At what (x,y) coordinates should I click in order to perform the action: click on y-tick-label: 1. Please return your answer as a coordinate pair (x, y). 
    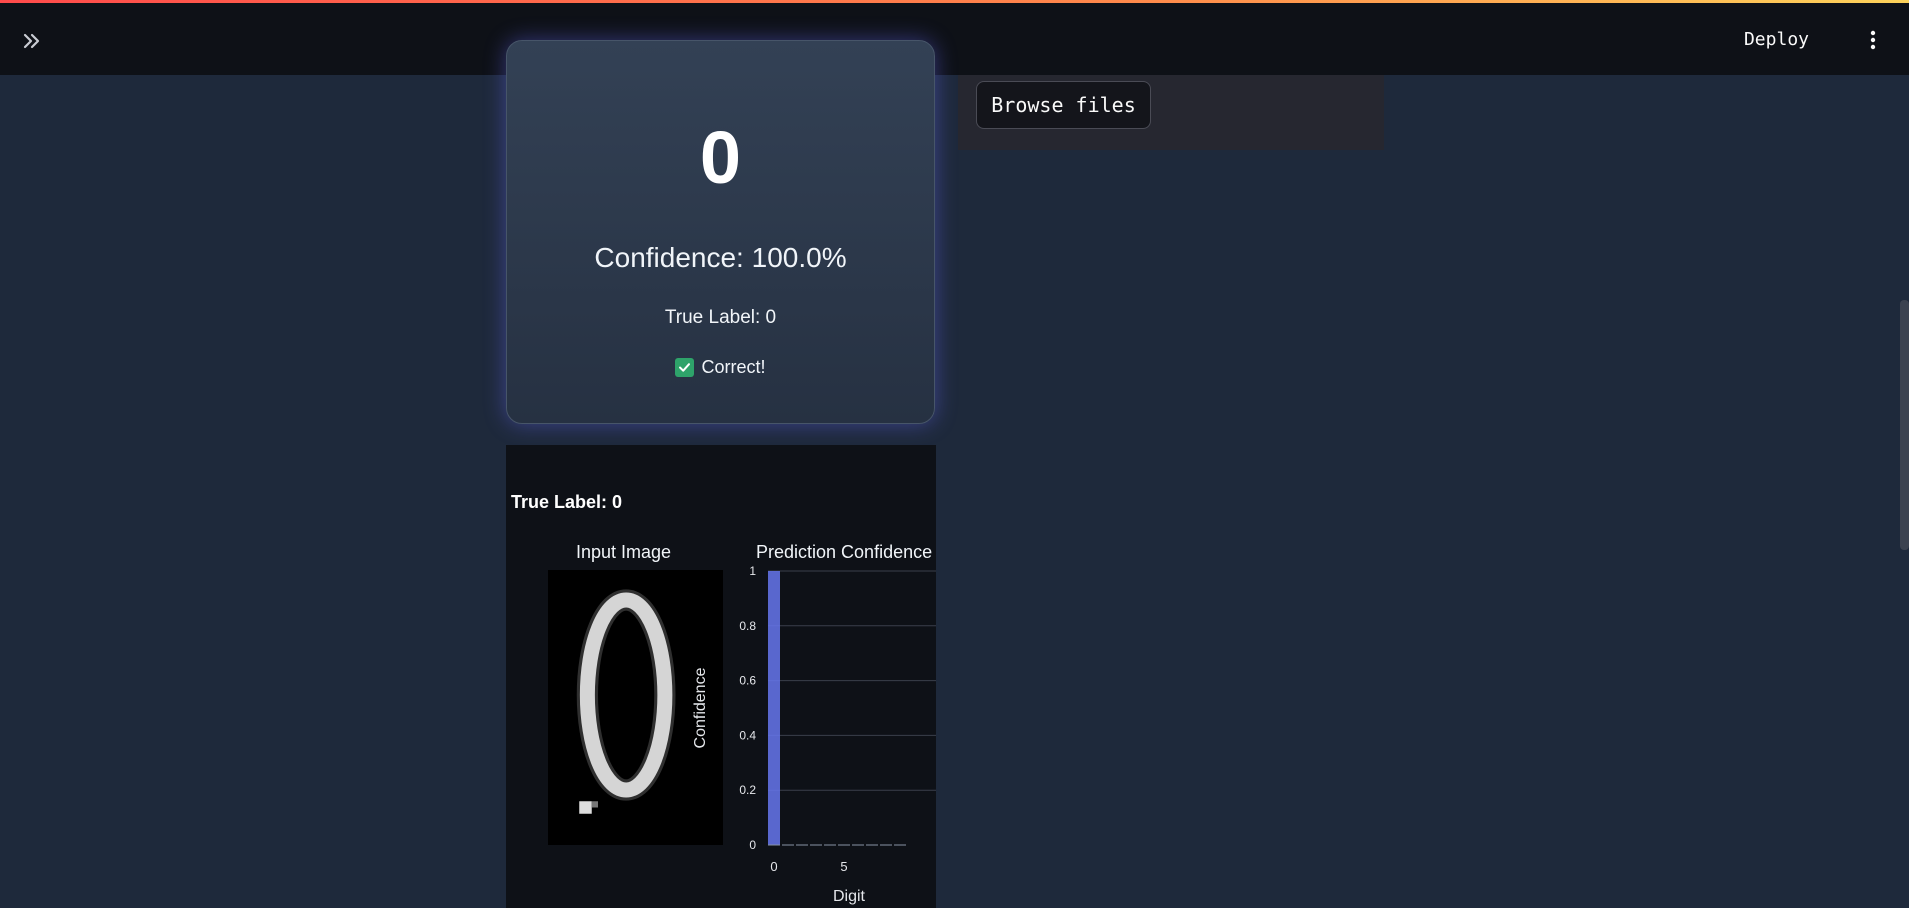
    Looking at the image, I should click on (752, 571).